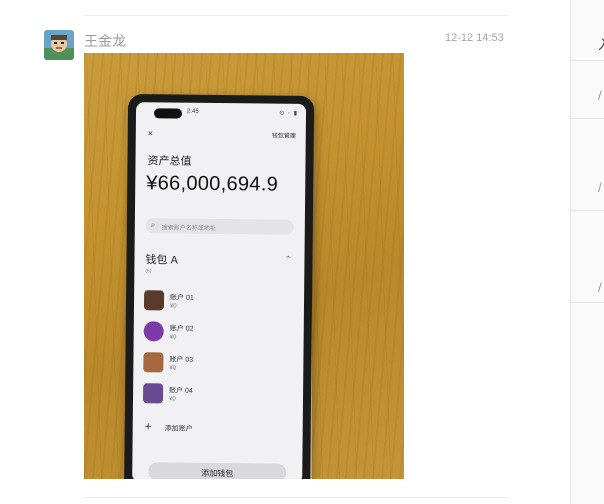 The height and width of the screenshot is (504, 604). What do you see at coordinates (212, 184) in the screenshot?
I see `assets-value: ¥66,000,694.9` at bounding box center [212, 184].